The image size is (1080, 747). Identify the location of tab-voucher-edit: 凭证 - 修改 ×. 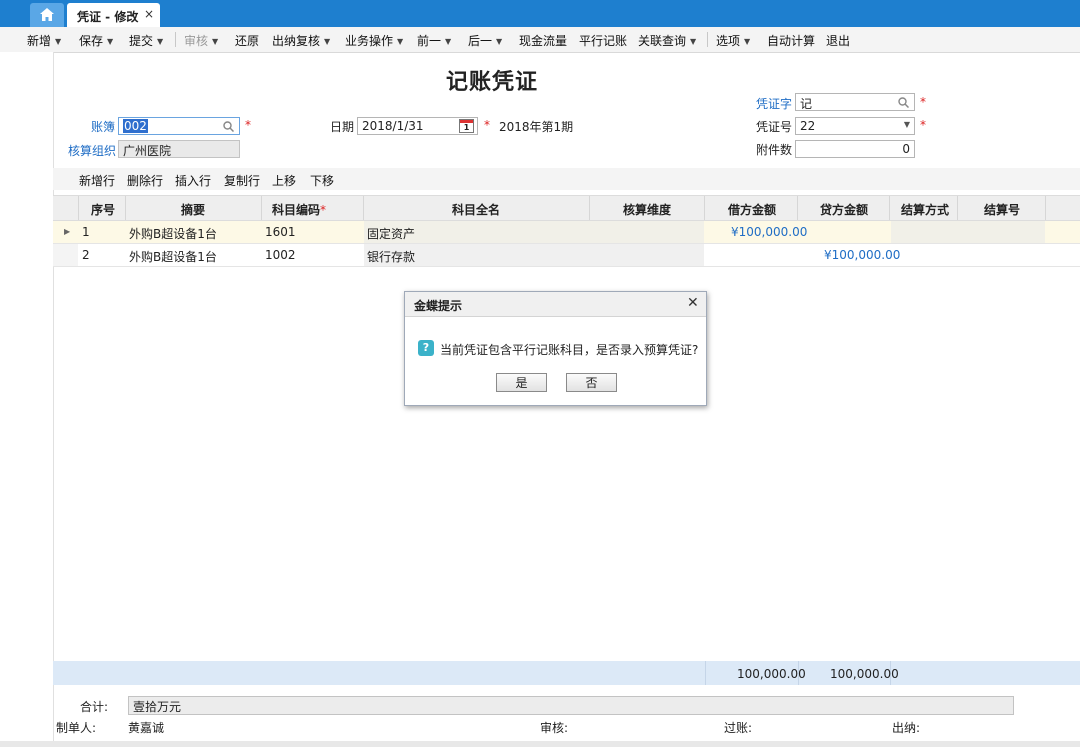
(113, 15).